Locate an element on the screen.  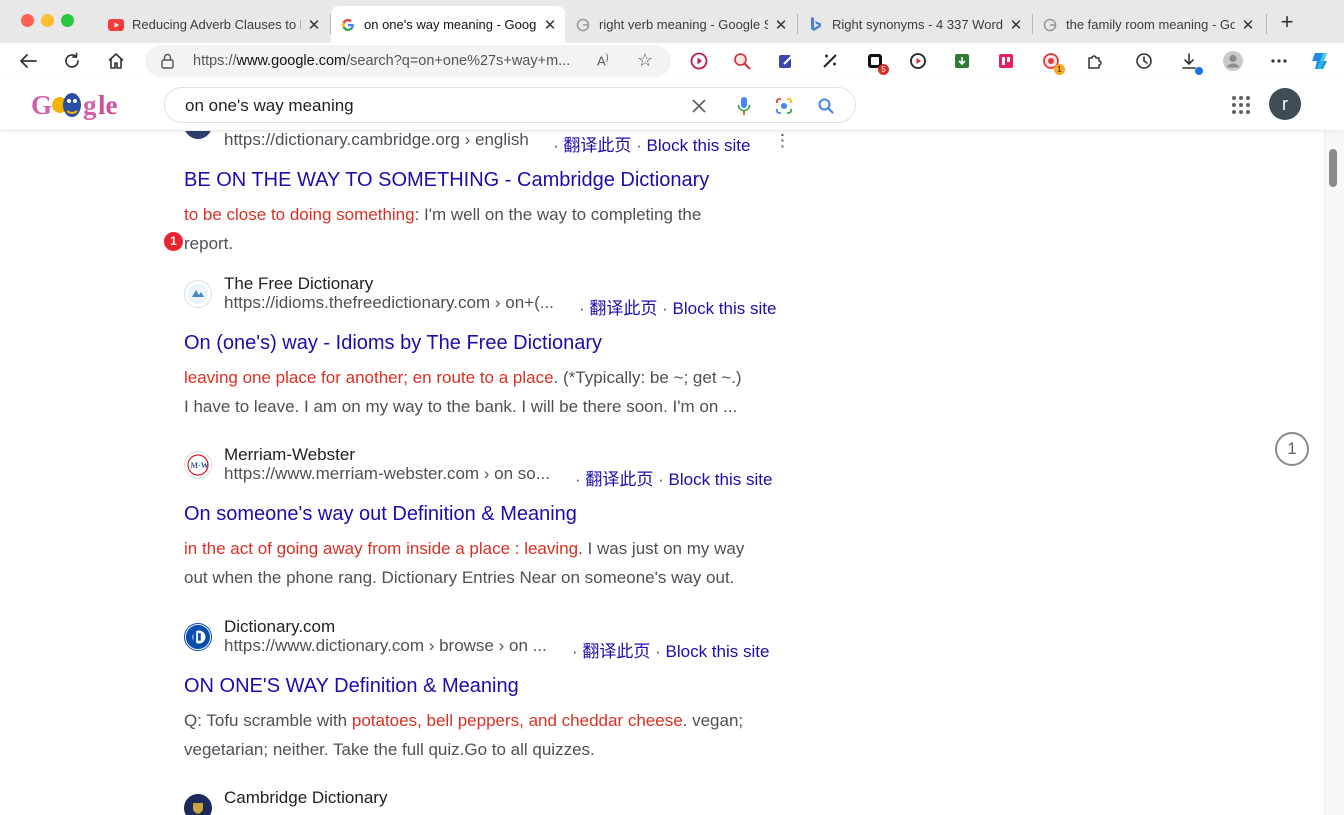
tab-bing-synonyms: Right synonyms - 4 337 Words ✕ is located at coordinates (915, 24).